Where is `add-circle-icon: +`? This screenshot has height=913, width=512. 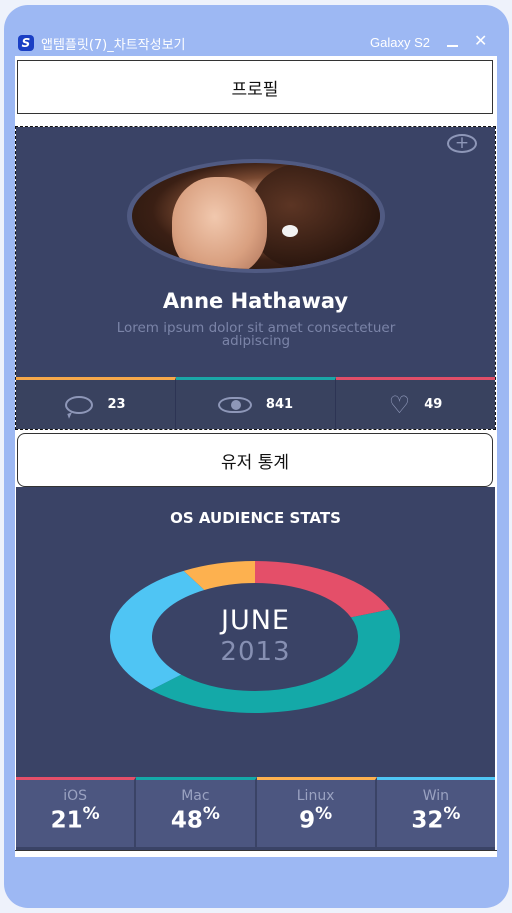 add-circle-icon: + is located at coordinates (462, 143).